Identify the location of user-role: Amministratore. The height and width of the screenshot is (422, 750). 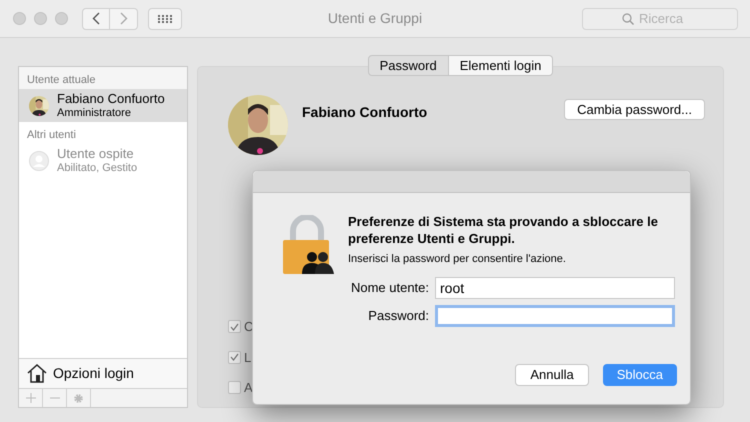
(94, 113).